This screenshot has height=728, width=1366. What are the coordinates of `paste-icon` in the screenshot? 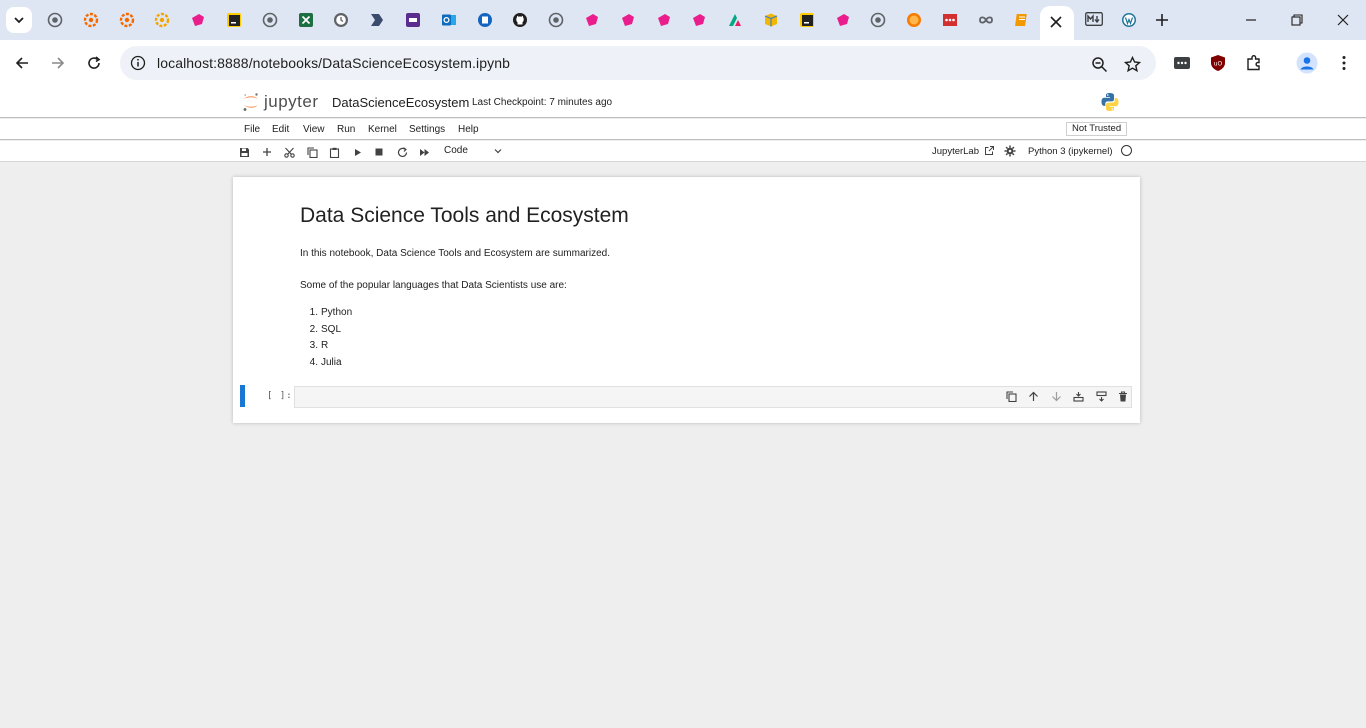 It's located at (334, 152).